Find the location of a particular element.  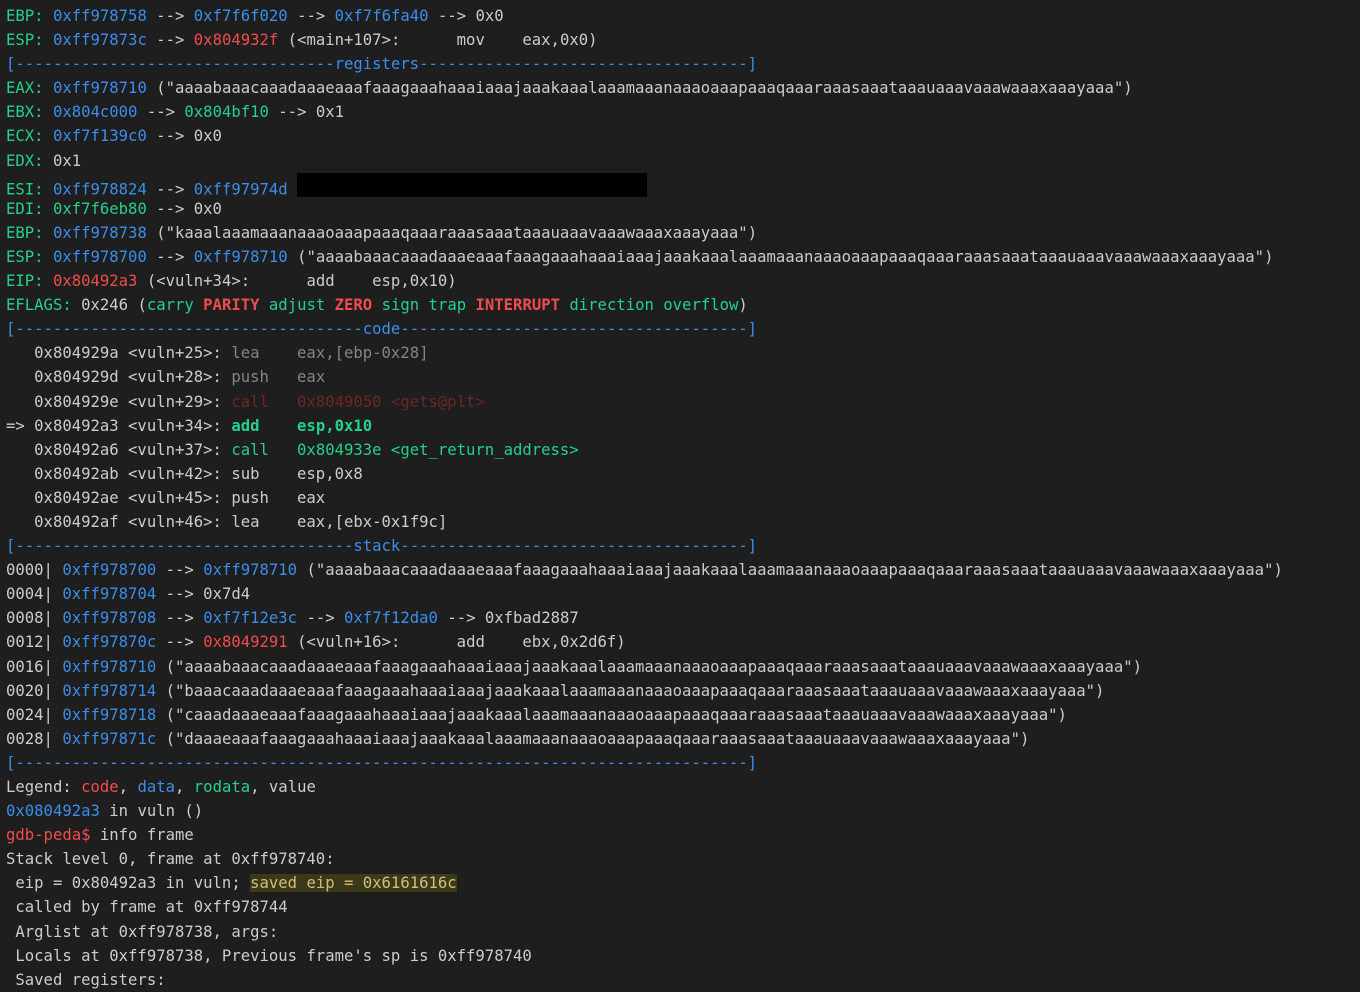

stack-line-segment: 0xff97870c is located at coordinates (109, 642).